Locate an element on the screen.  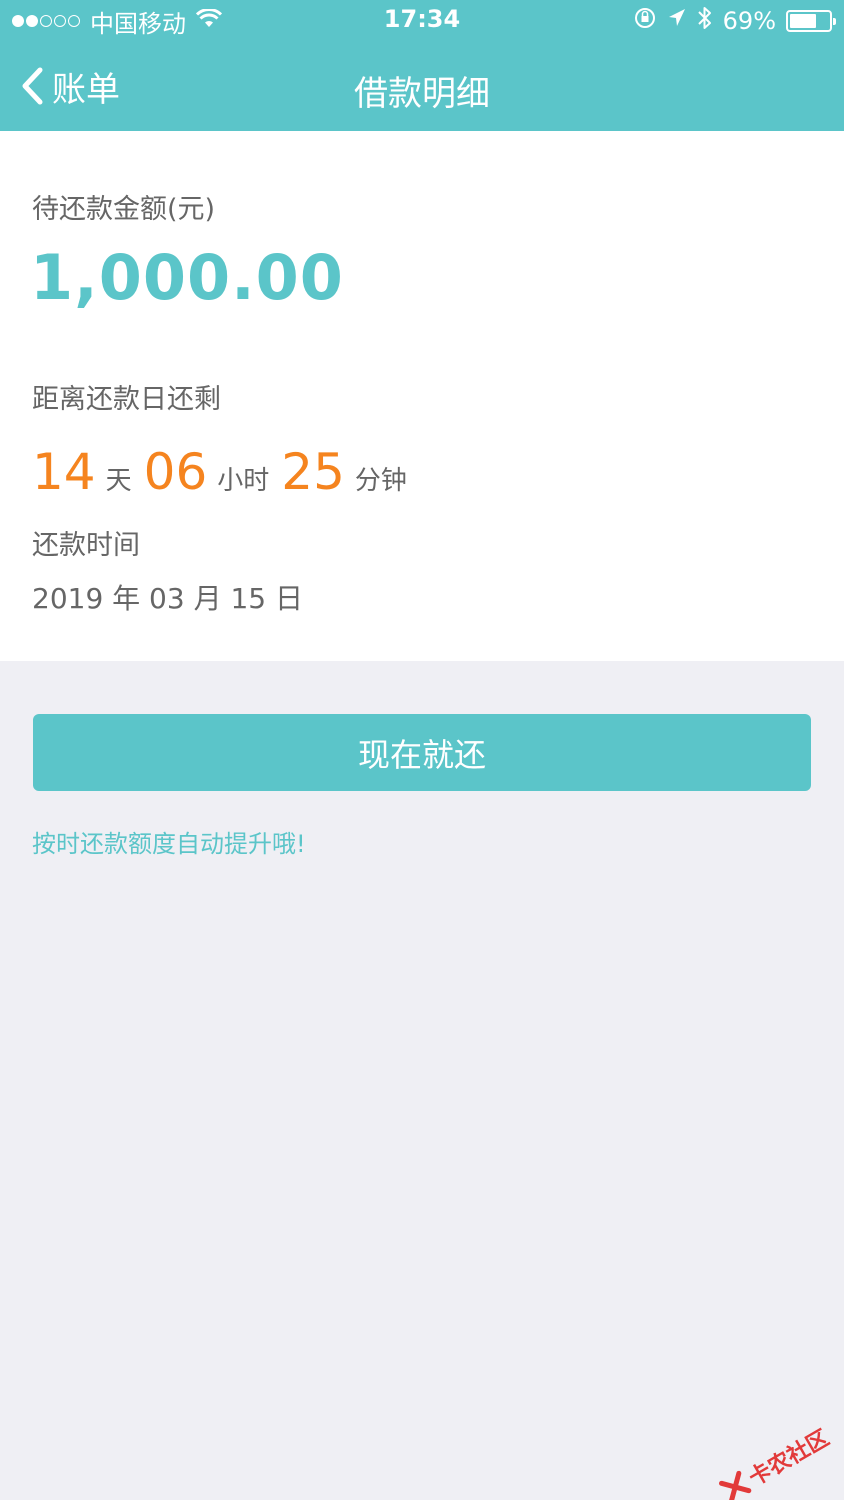
due-label: 还款时间 is located at coordinates (86, 545).